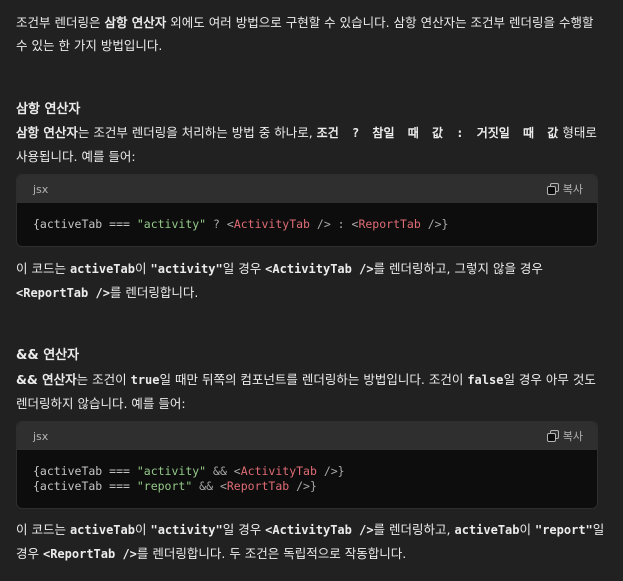 The height and width of the screenshot is (581, 623). Describe the element at coordinates (103, 379) in the screenshot. I see `text: 는 조건이` at that location.